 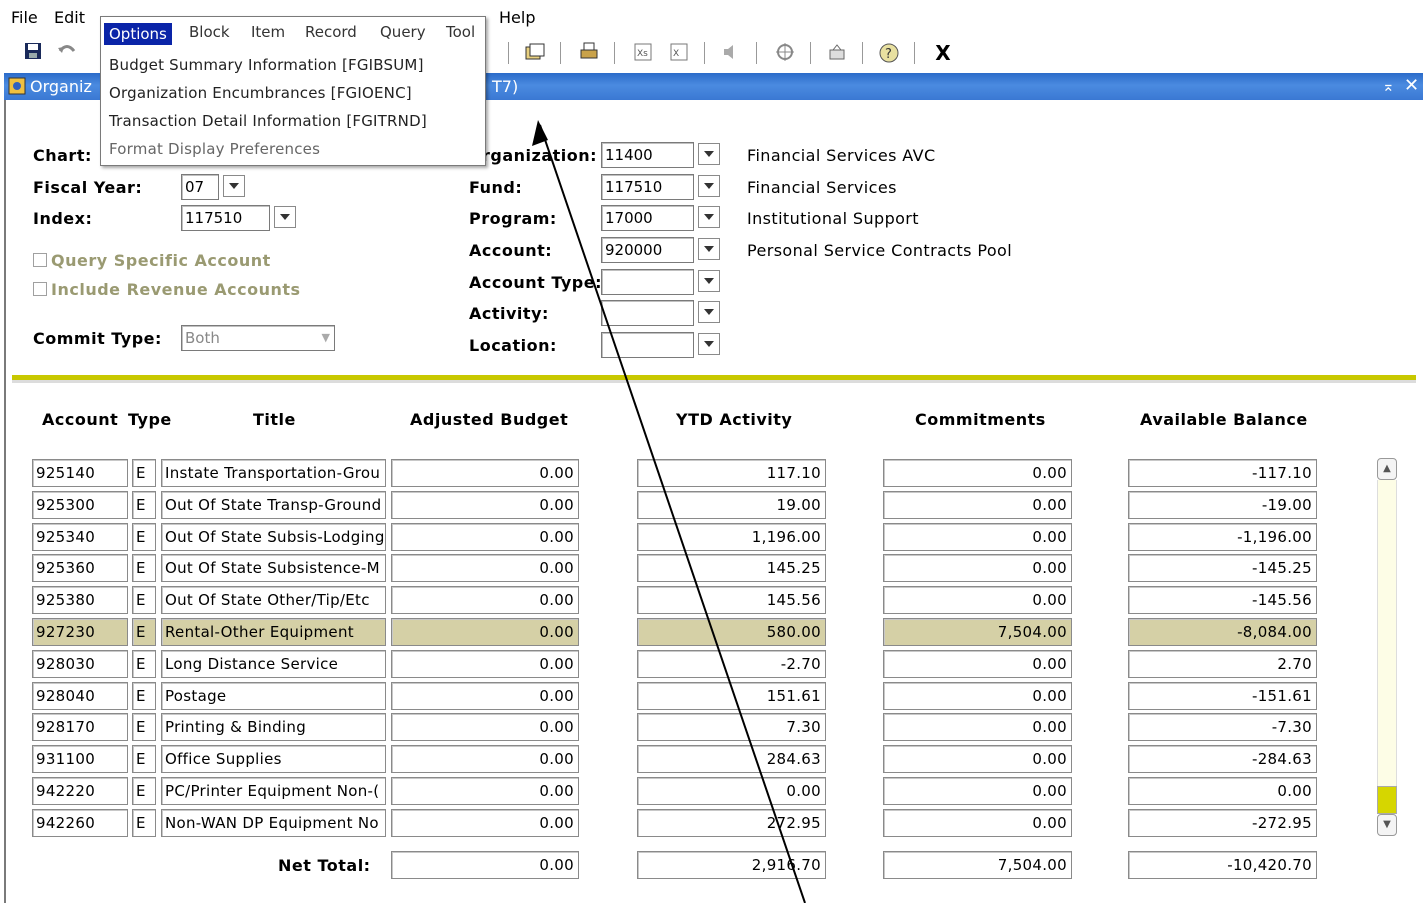 What do you see at coordinates (24, 17) in the screenshot?
I see `menu-file: File` at bounding box center [24, 17].